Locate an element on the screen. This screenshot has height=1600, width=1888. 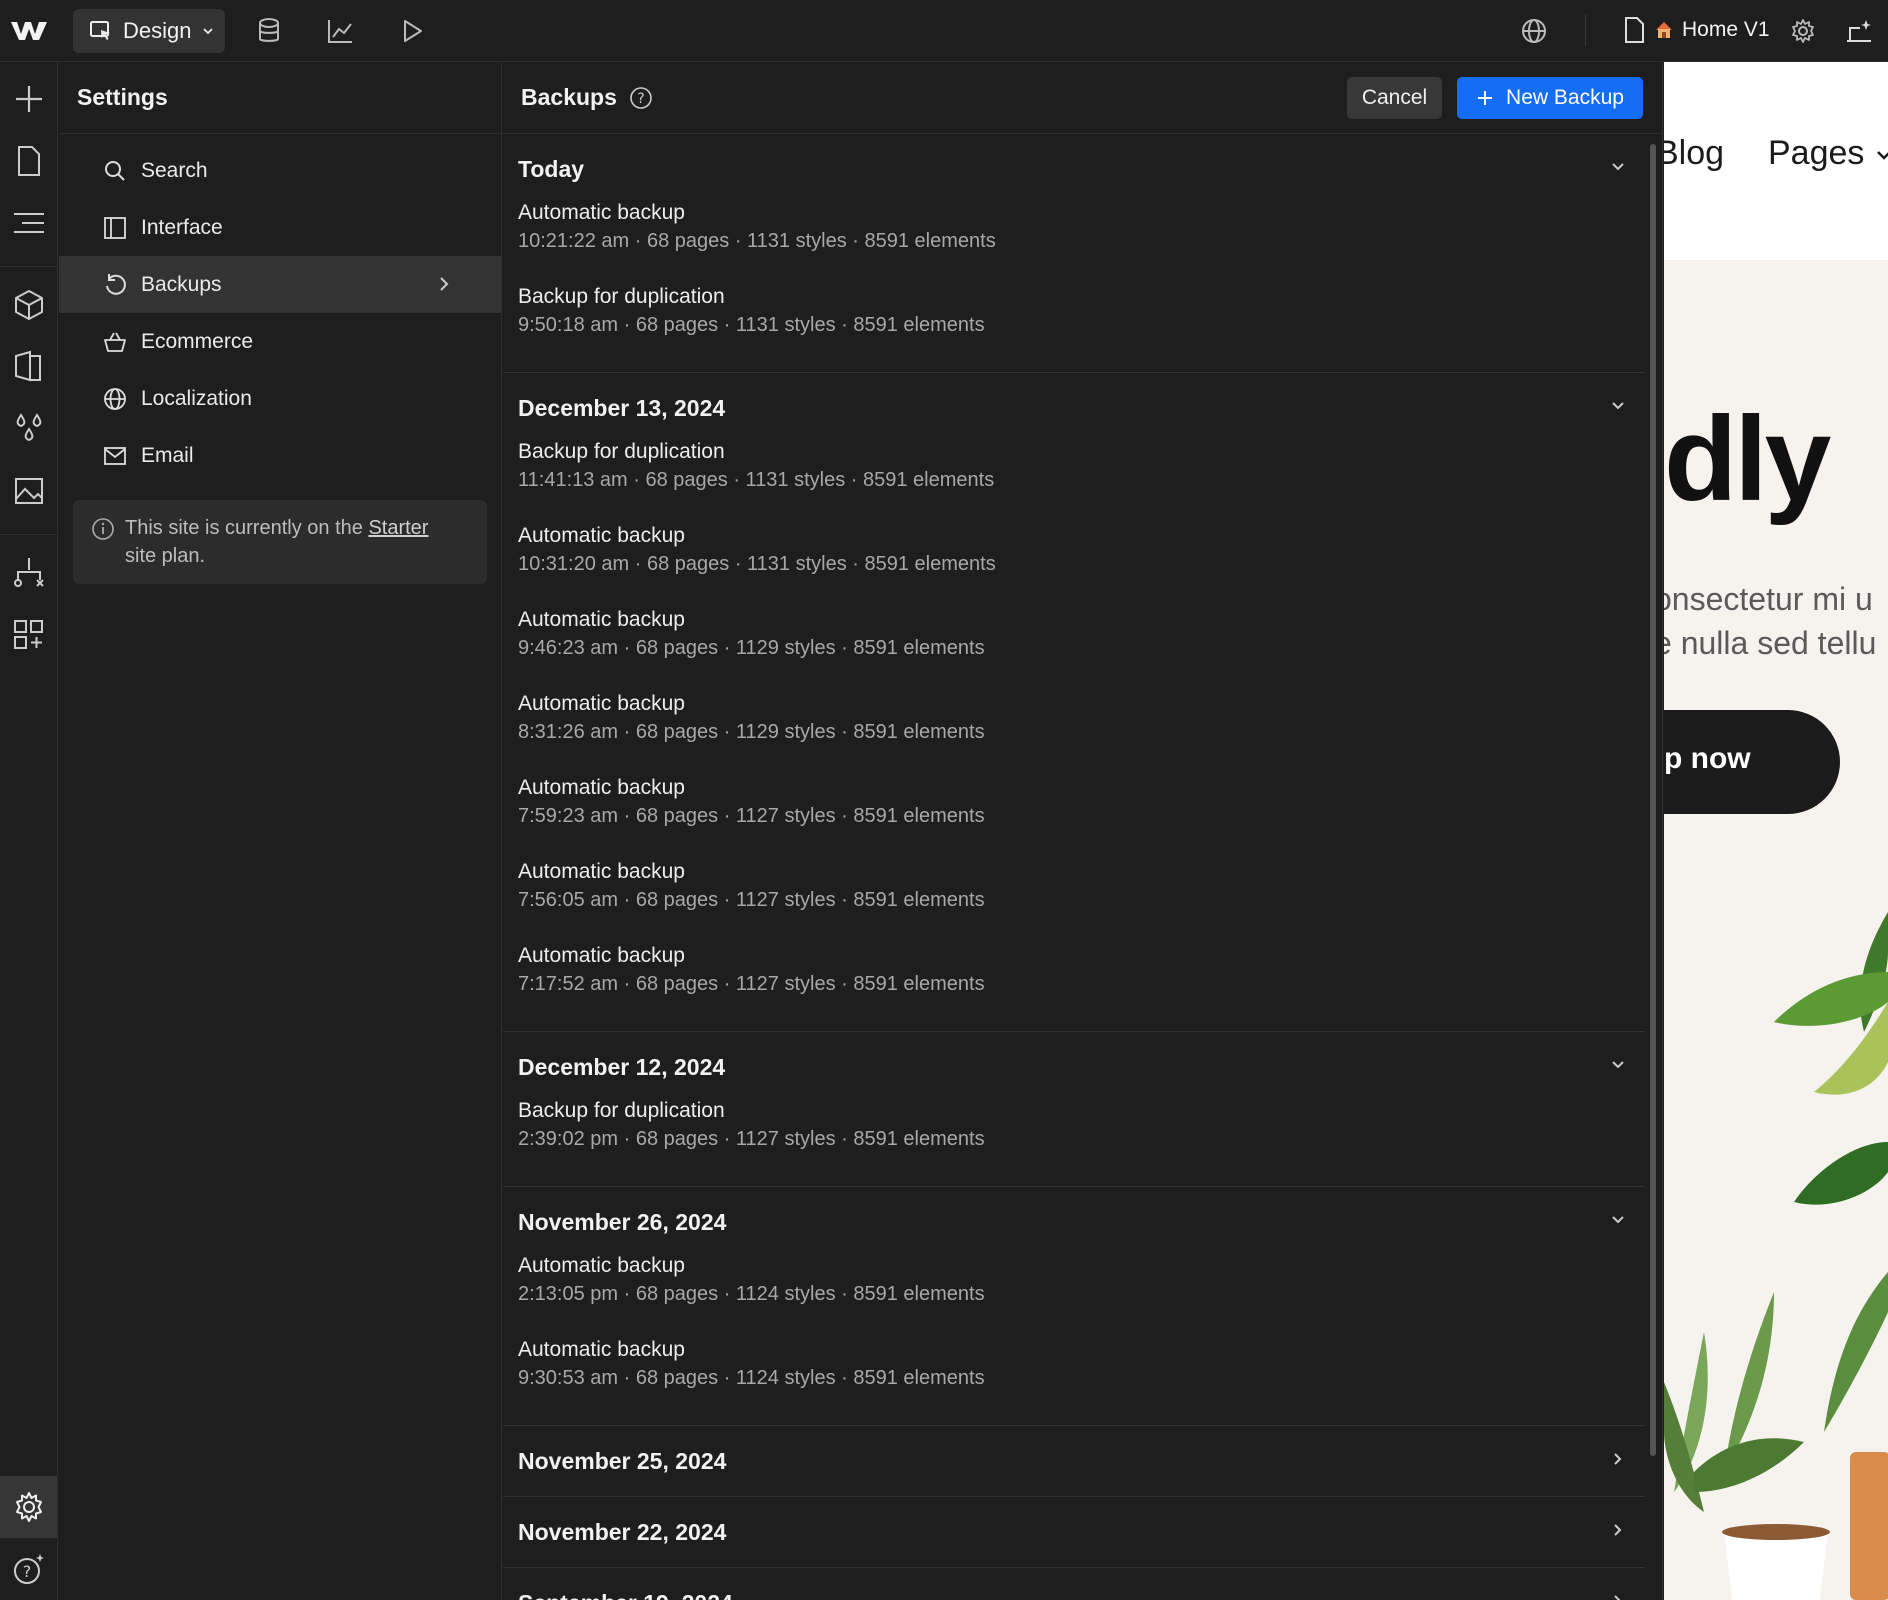
page-selector: Home V1 is located at coordinates (1696, 30).